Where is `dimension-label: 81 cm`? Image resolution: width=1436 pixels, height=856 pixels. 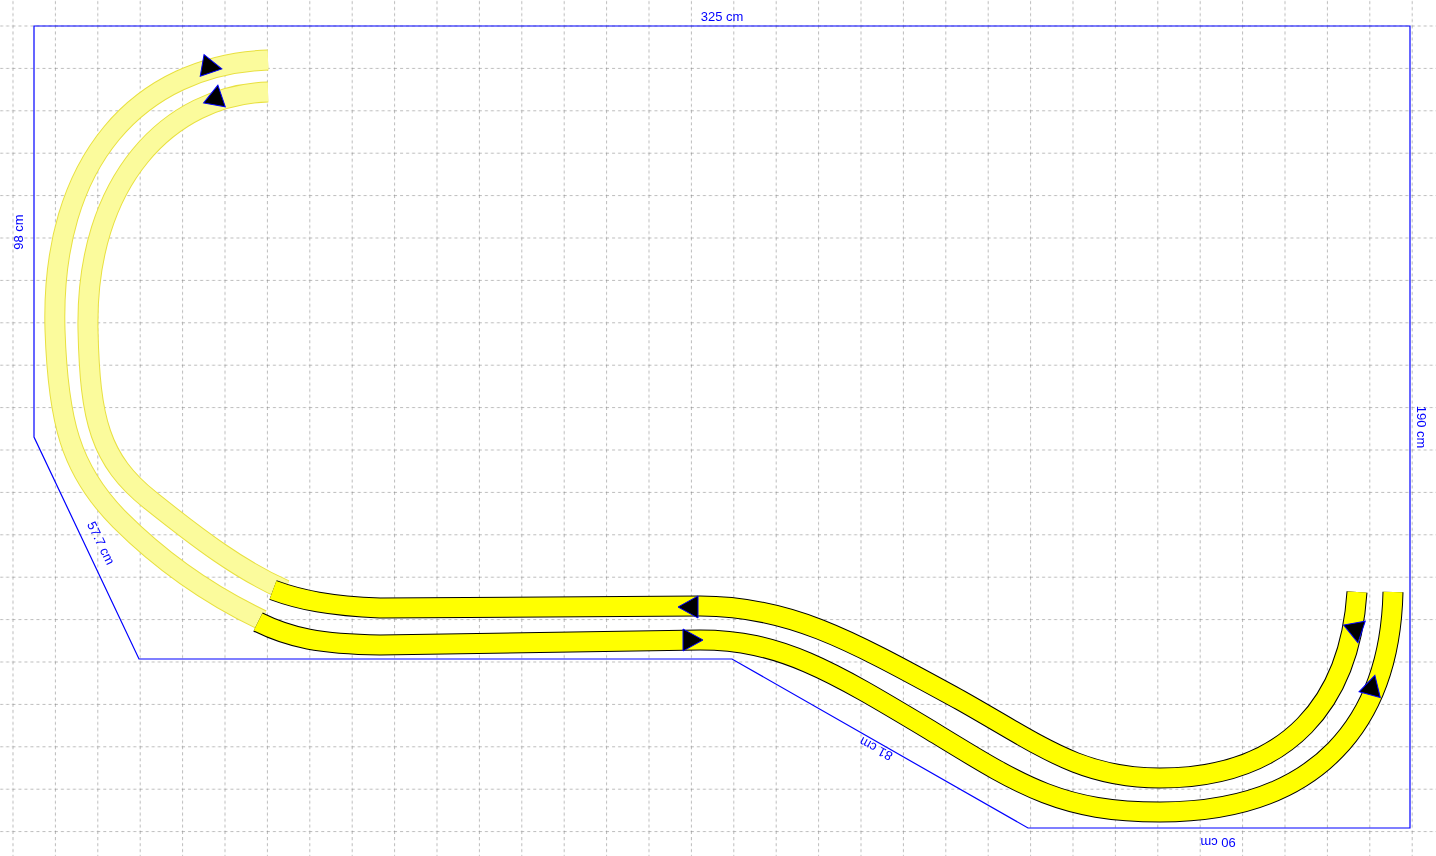
dimension-label: 81 cm is located at coordinates (876, 749).